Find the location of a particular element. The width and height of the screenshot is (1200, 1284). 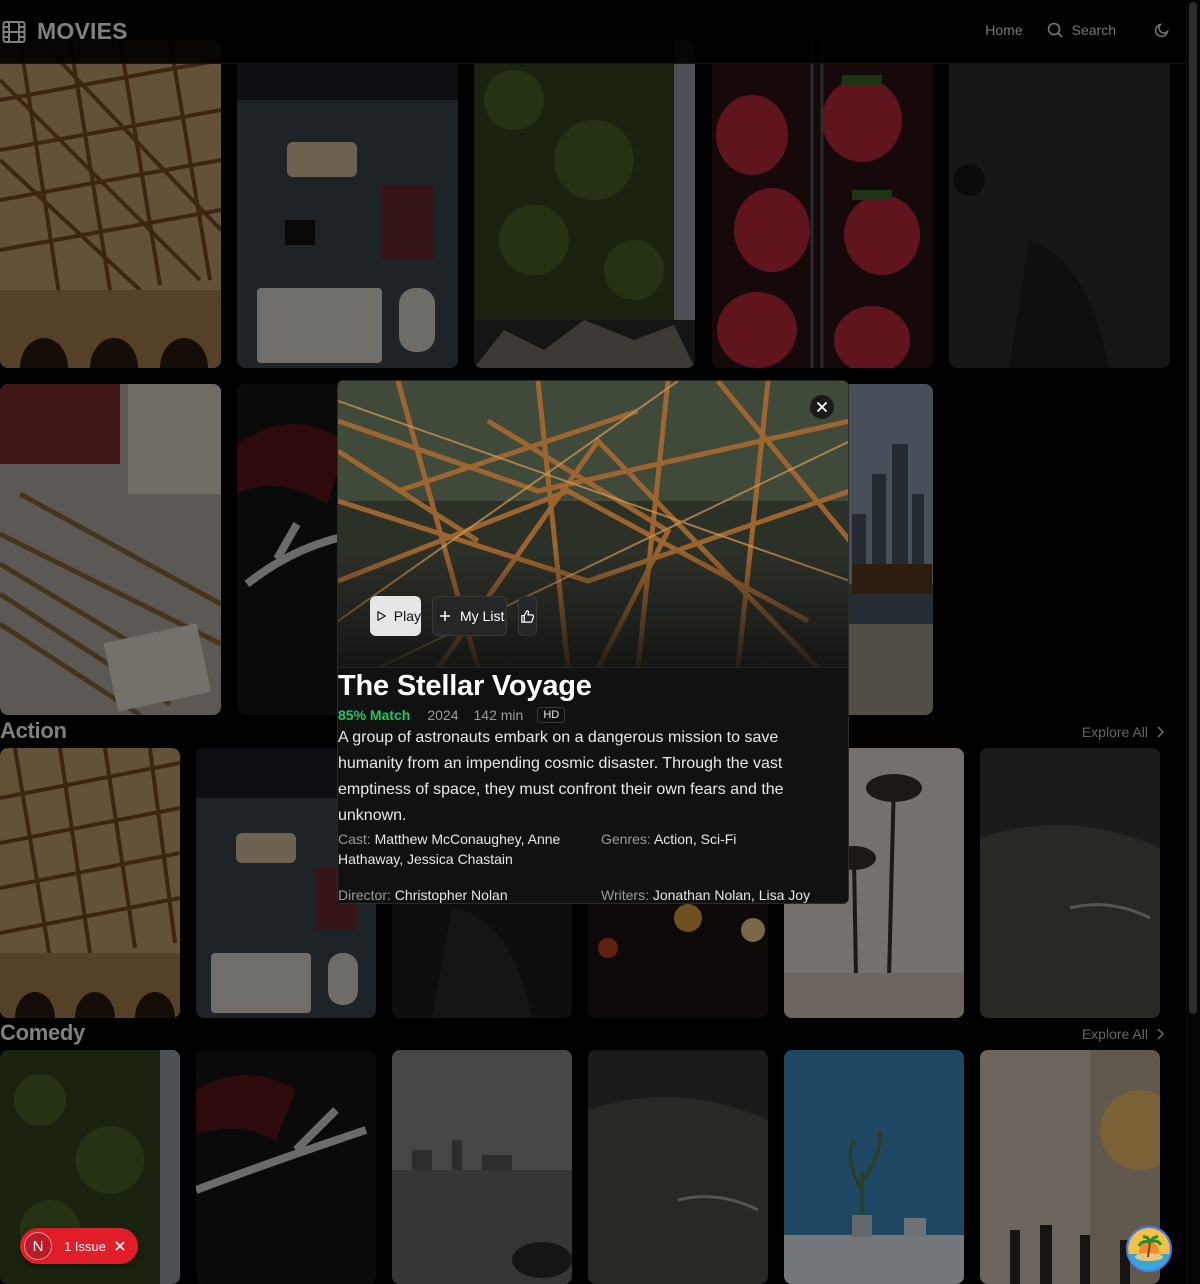

thumbs-up-icon is located at coordinates (528, 616).